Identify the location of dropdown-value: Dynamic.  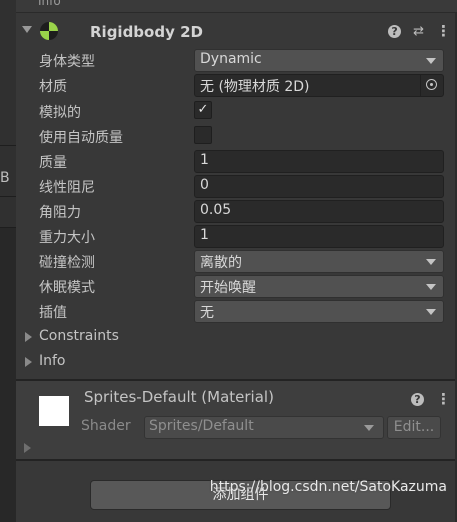
(231, 59).